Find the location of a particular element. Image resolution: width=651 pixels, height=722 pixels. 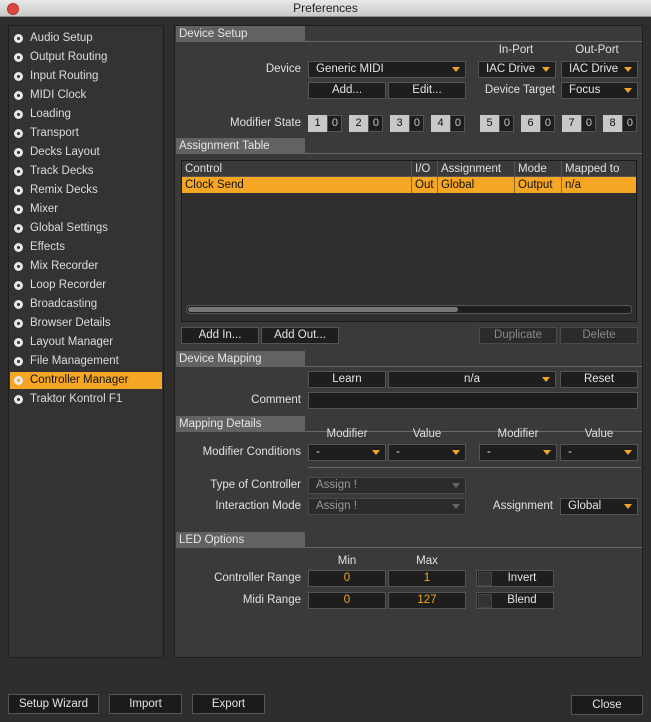

sidebar-item-input-routing: Input Routing is located at coordinates (86, 76).